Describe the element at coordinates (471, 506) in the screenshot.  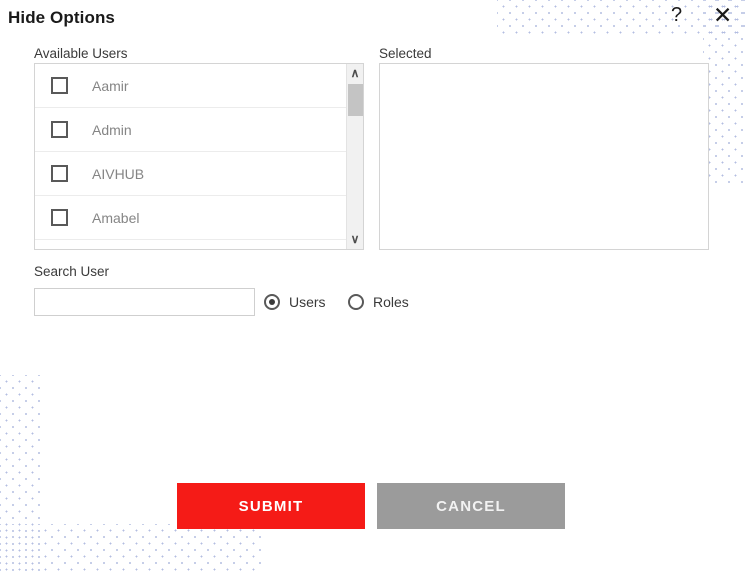
I see `cancel-button: CANCEL` at that location.